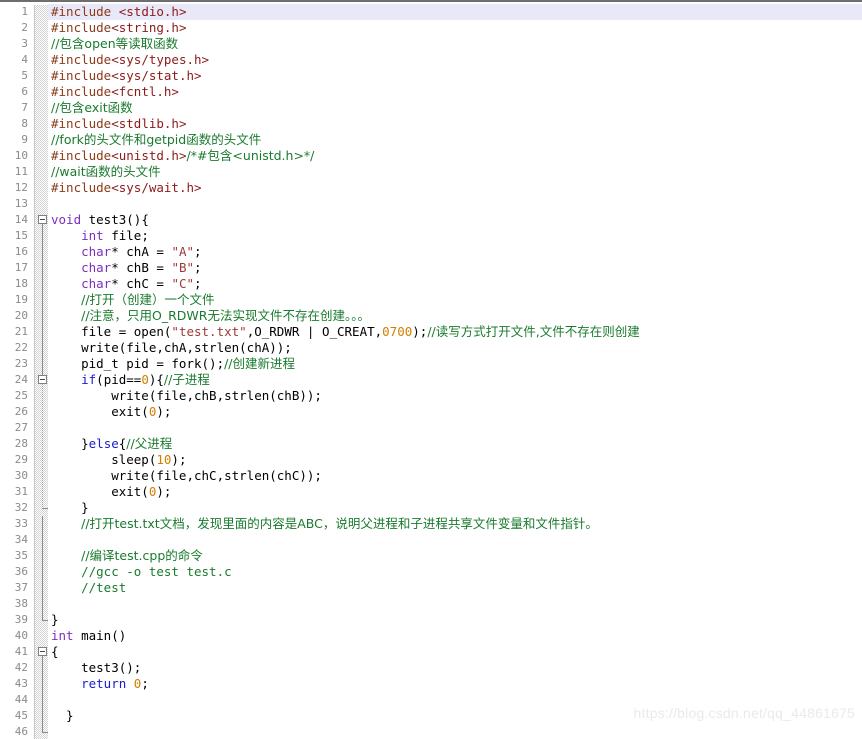 The image size is (862, 739). I want to click on code-line: 17 char* chB = "B";, so click(431, 268).